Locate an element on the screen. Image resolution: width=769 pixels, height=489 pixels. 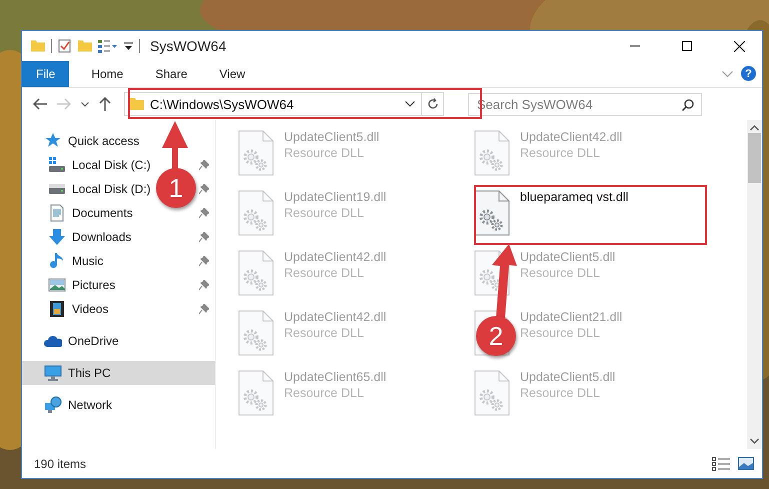
large-icons-view-icon is located at coordinates (746, 463).